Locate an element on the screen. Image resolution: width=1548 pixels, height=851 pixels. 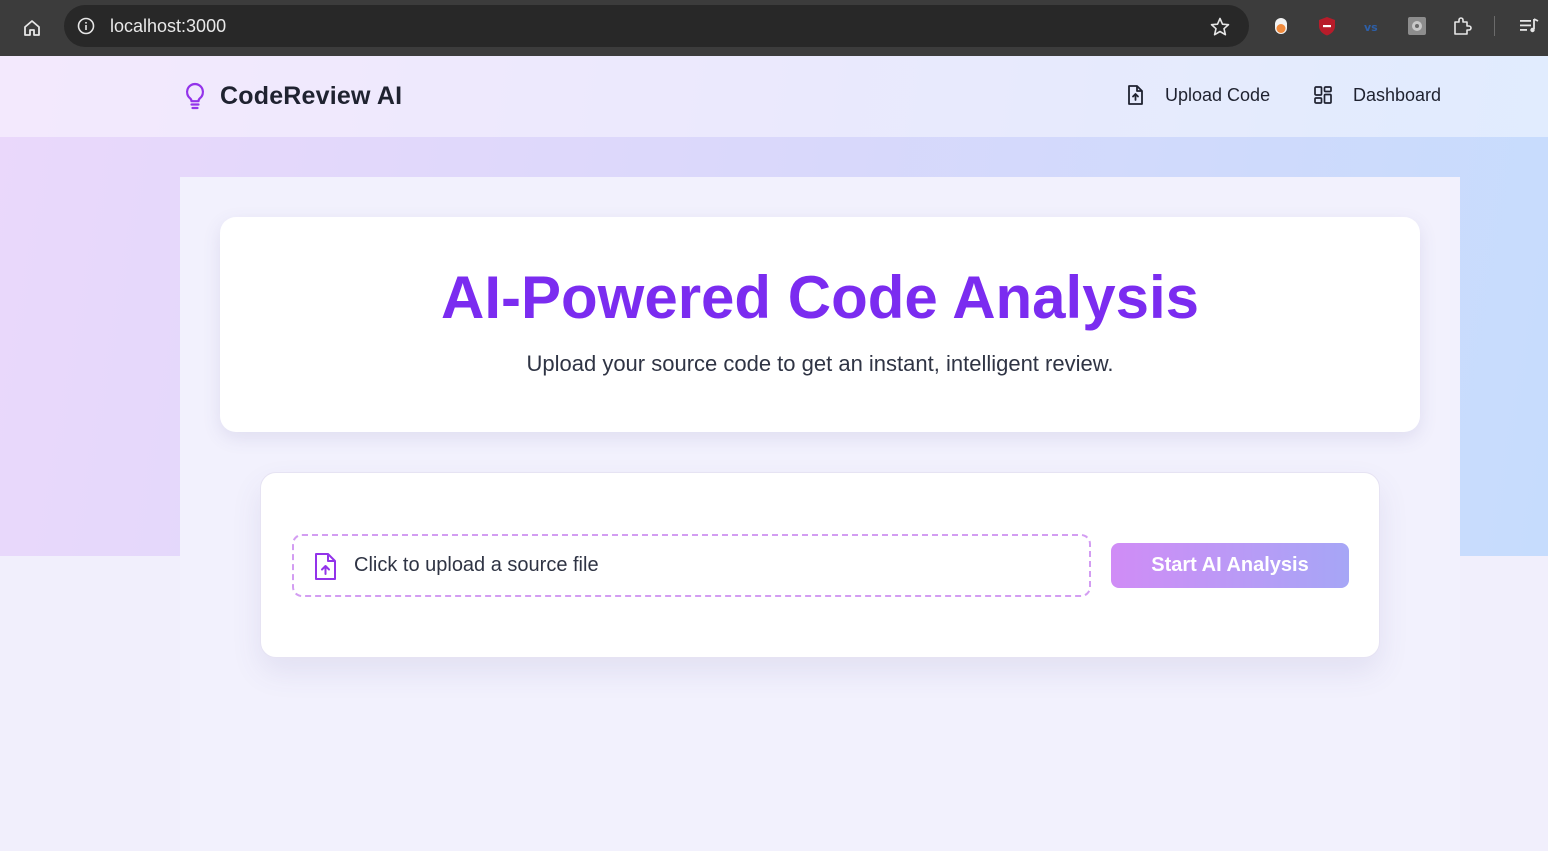
brand: CodeReview AI is located at coordinates (292, 96).